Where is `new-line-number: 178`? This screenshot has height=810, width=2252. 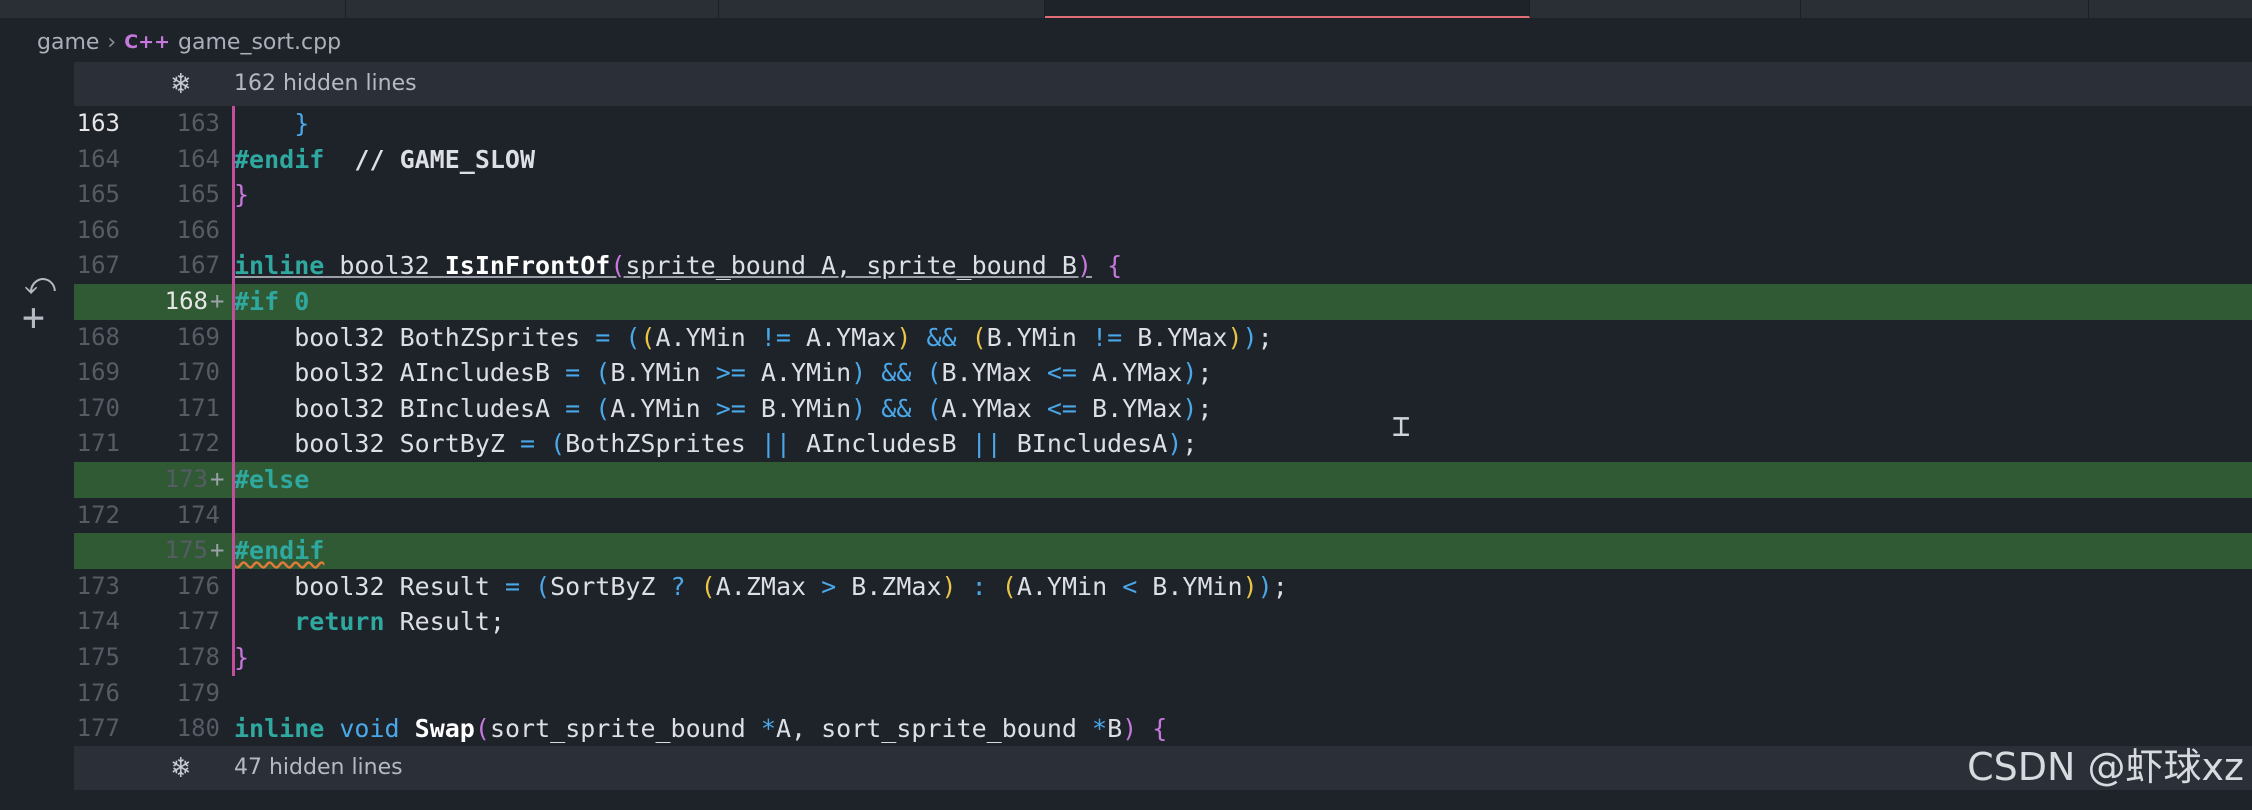 new-line-number: 178 is located at coordinates (198, 657).